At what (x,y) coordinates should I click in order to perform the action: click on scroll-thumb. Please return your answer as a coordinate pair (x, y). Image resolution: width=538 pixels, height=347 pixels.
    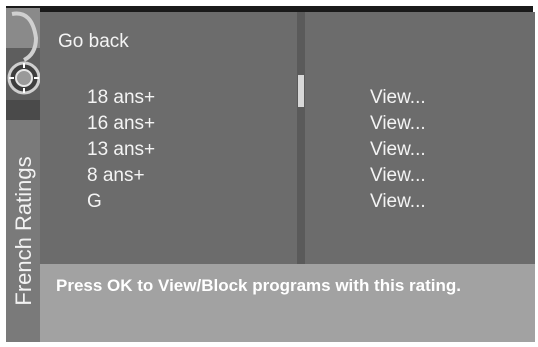
    Looking at the image, I should click on (301, 91).